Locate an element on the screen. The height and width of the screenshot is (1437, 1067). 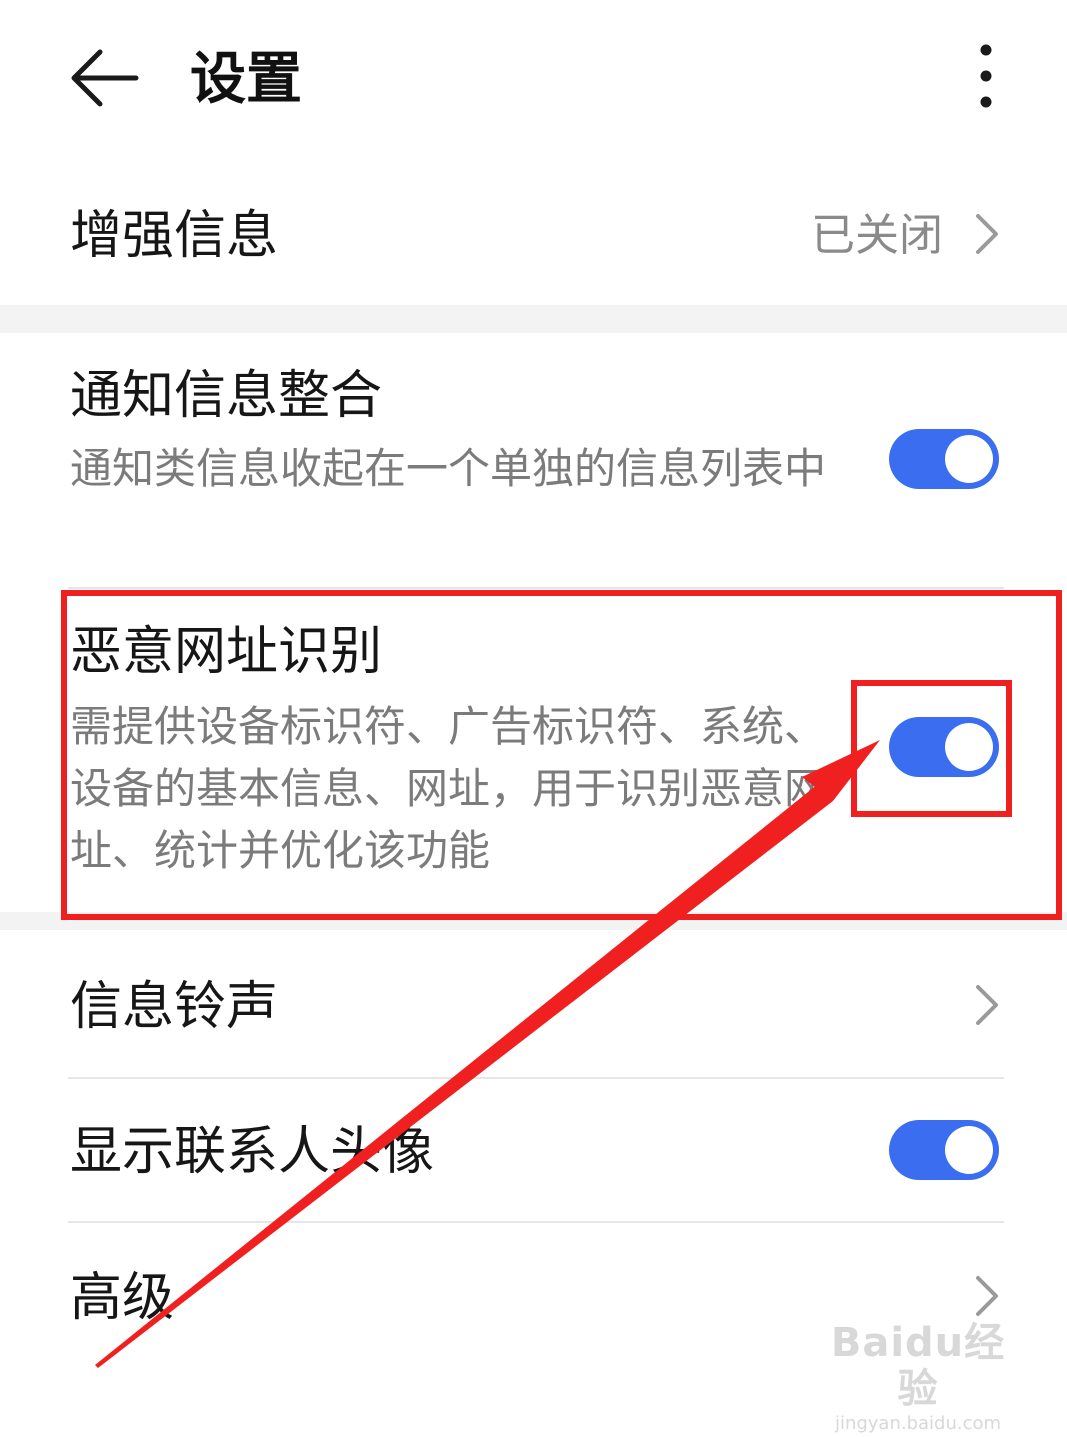
more-vertical-icon is located at coordinates (986, 76).